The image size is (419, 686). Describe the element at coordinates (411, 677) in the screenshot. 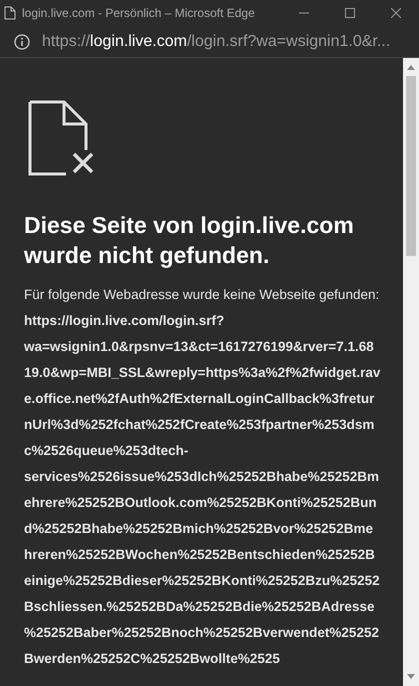

I see `scroll-down-icon` at that location.